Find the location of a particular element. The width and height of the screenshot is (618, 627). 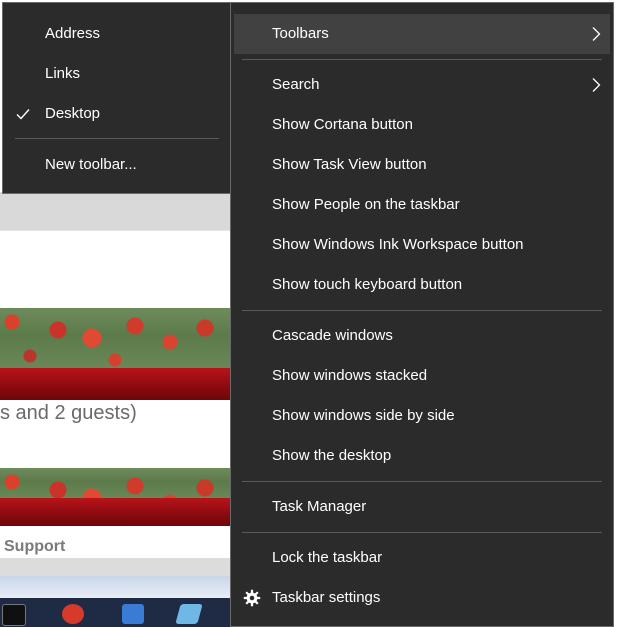

app-taskbar-icon-blue is located at coordinates (133, 614).